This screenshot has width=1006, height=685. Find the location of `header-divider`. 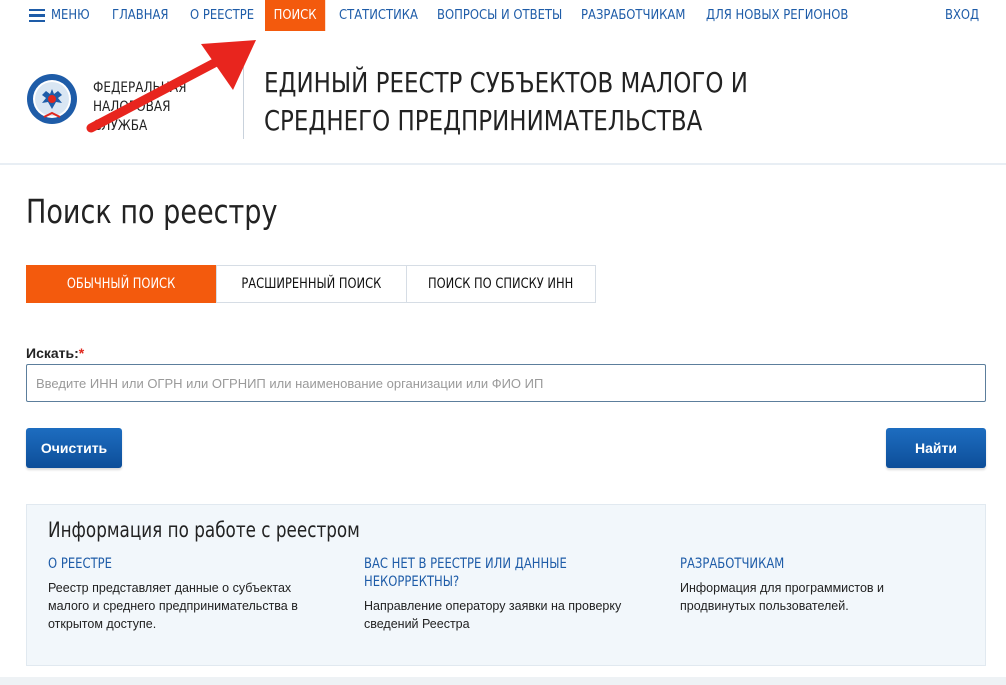

header-divider is located at coordinates (243, 103).